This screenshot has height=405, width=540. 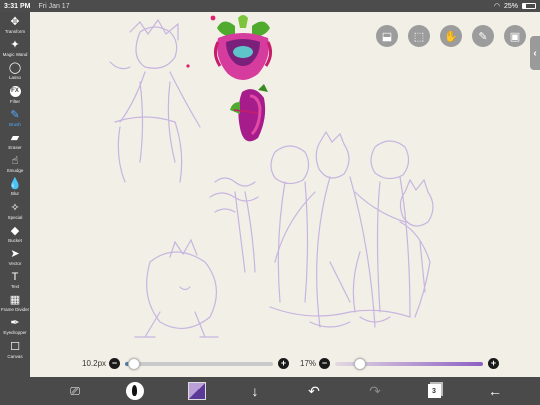 What do you see at coordinates (15, 346) in the screenshot?
I see `canvas-icon: ☐` at bounding box center [15, 346].